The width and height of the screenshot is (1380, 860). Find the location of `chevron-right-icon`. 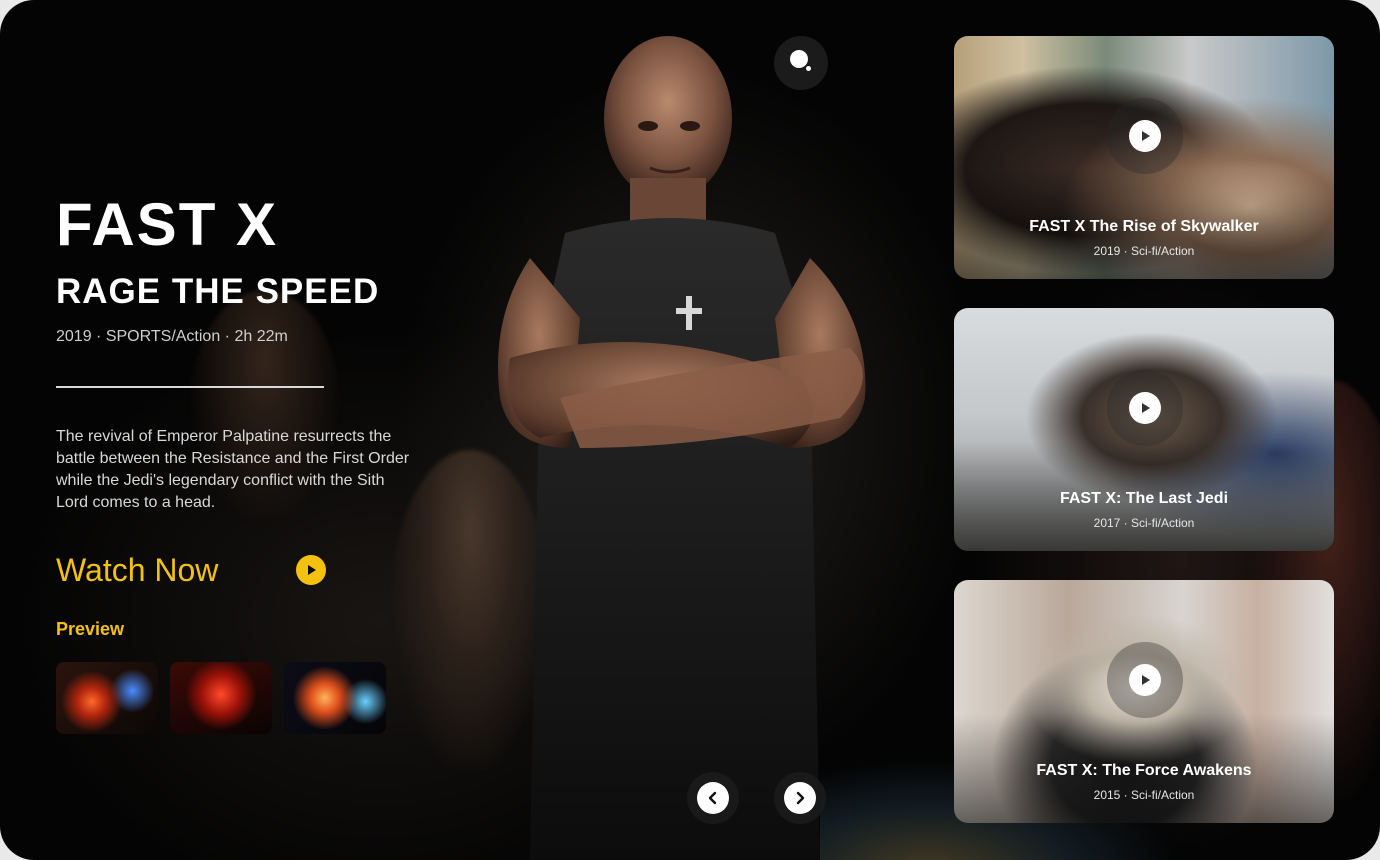

chevron-right-icon is located at coordinates (800, 798).